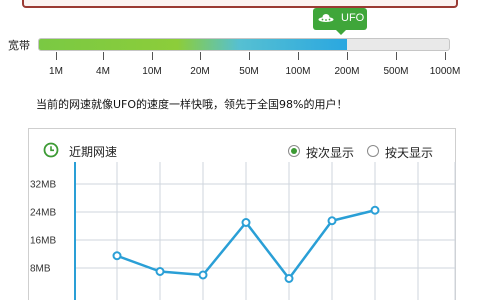 Image resolution: width=480 pixels, height=300 pixels. What do you see at coordinates (43, 241) in the screenshot?
I see `y-tick-label: 16MB` at bounding box center [43, 241].